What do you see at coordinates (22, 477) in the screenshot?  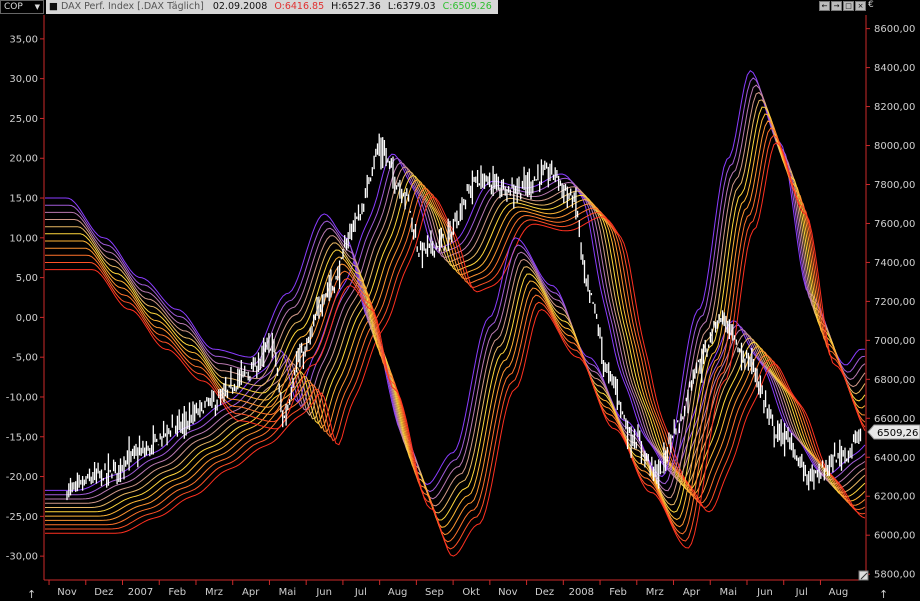 I see `left-tick-label: -20,00` at bounding box center [22, 477].